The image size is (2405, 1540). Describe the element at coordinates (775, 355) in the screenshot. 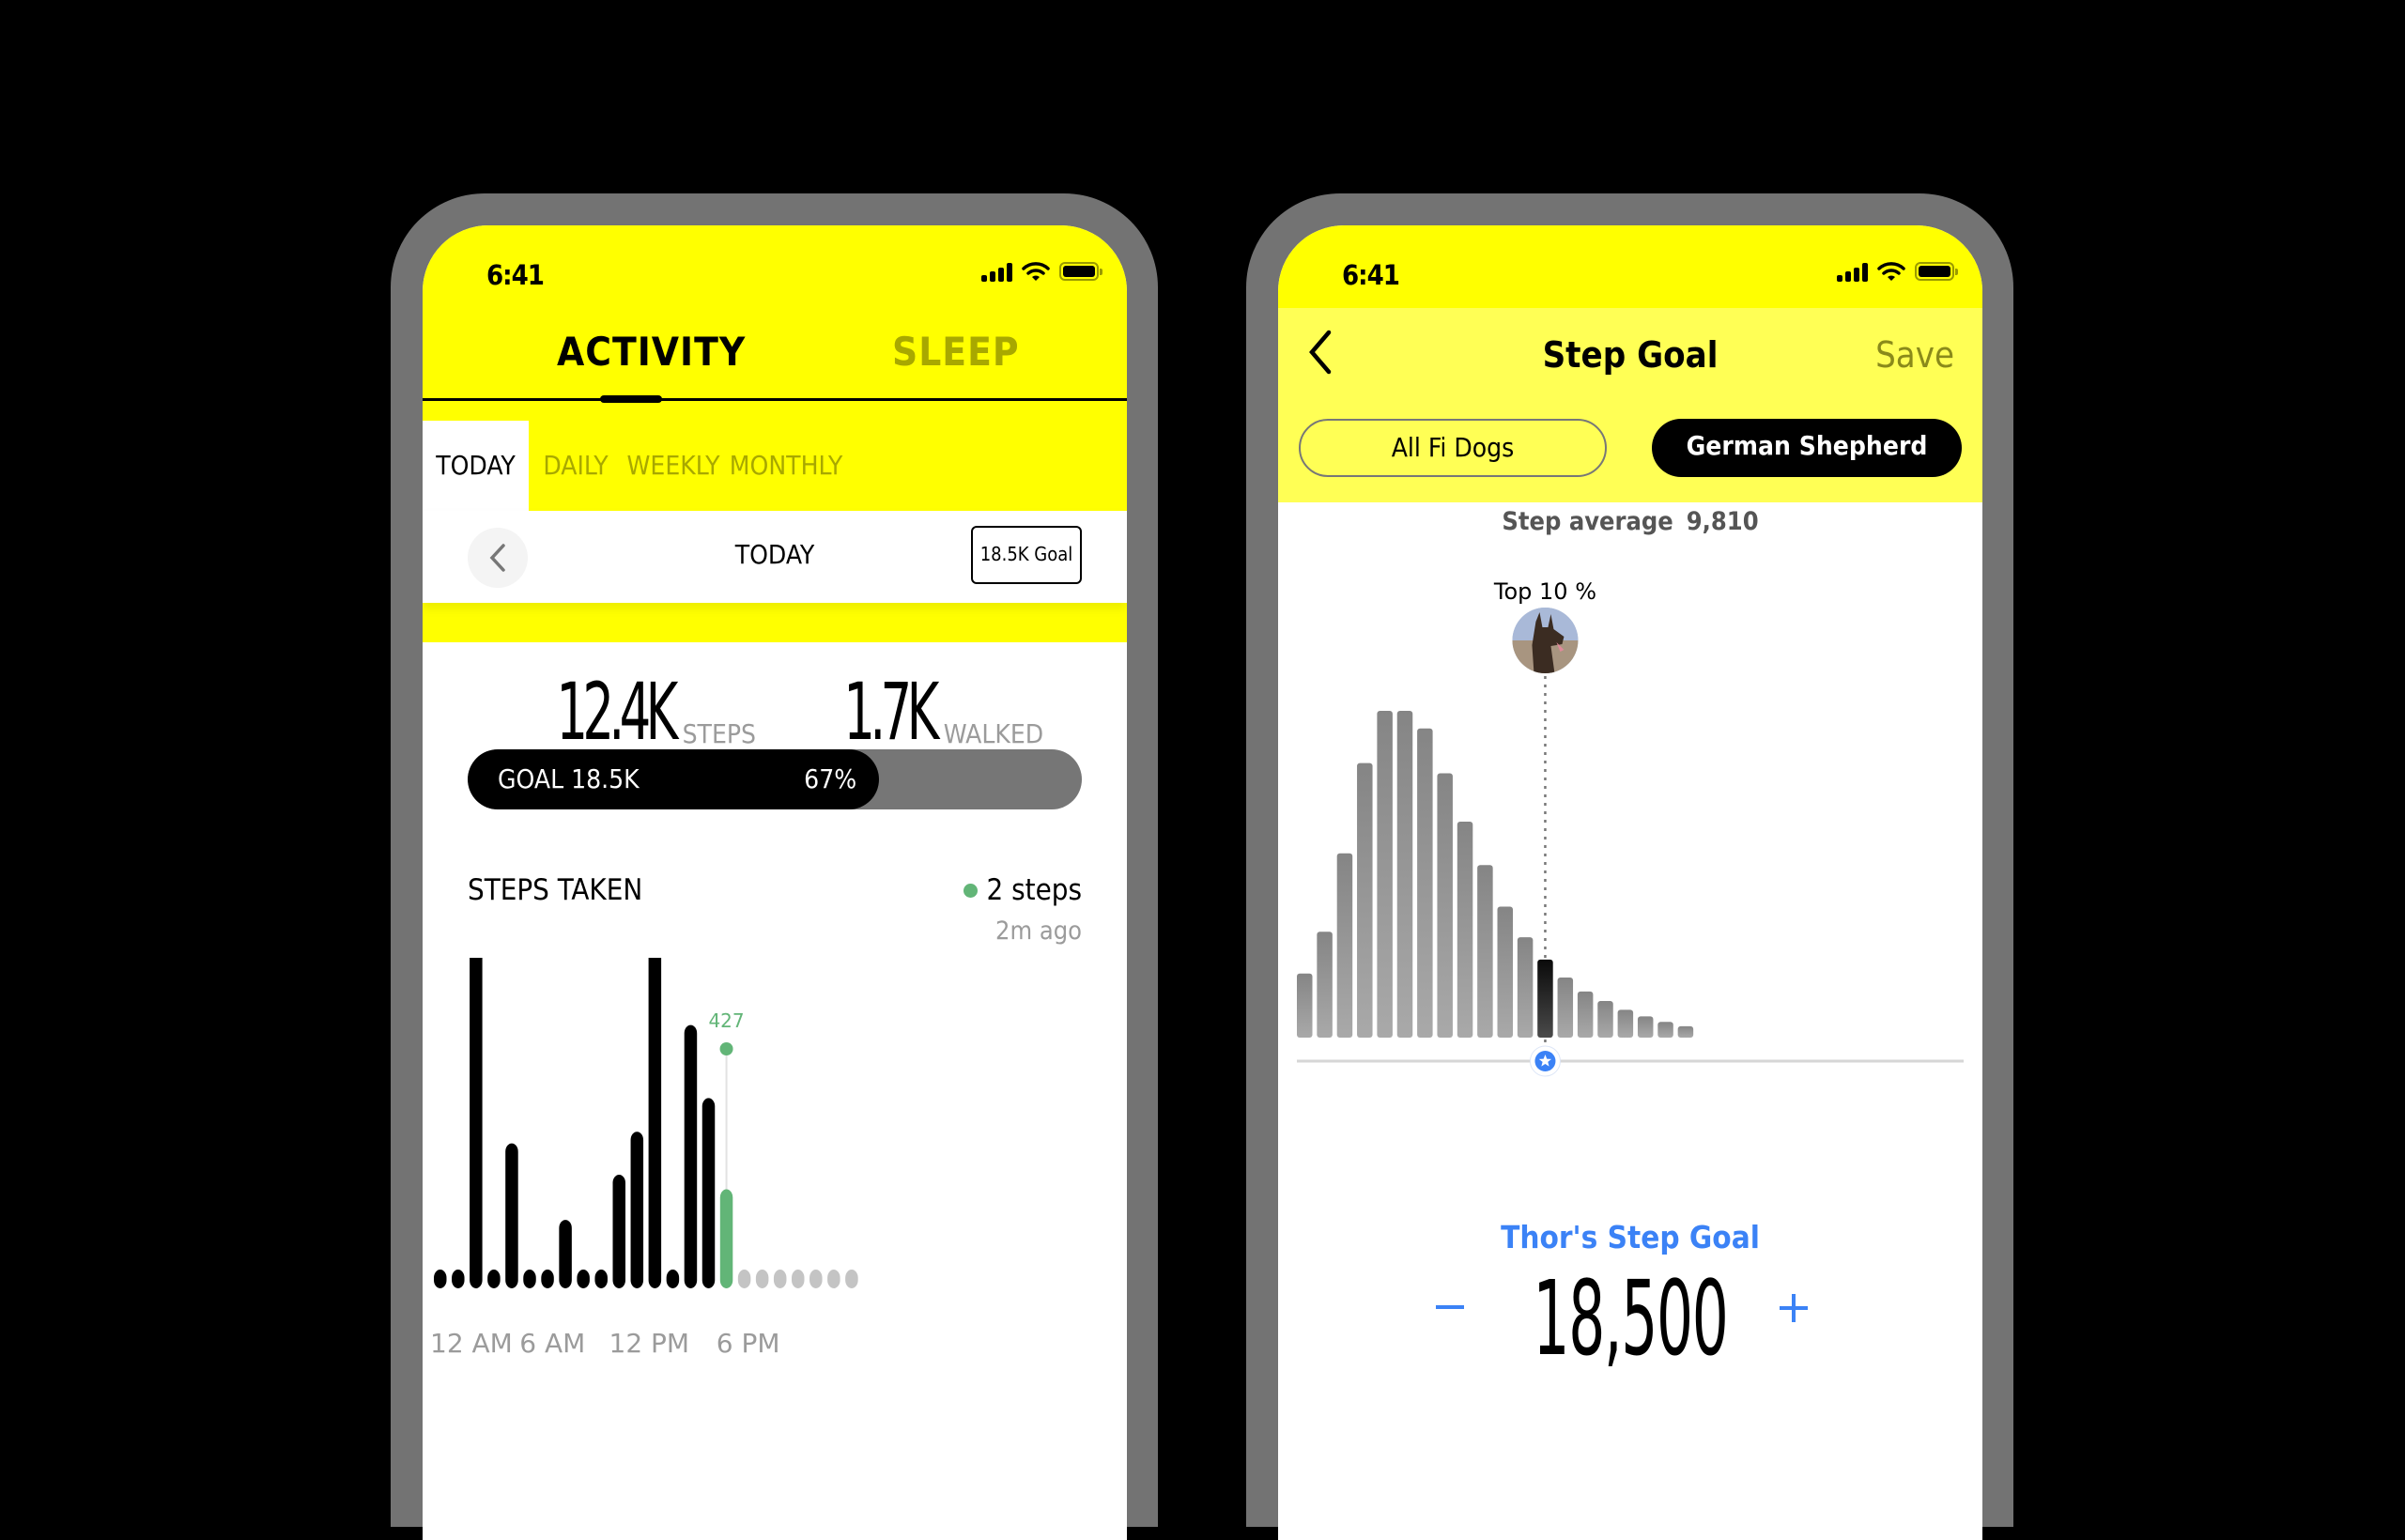

I see `main-tabs: ACTIVITY SLEEP` at that location.